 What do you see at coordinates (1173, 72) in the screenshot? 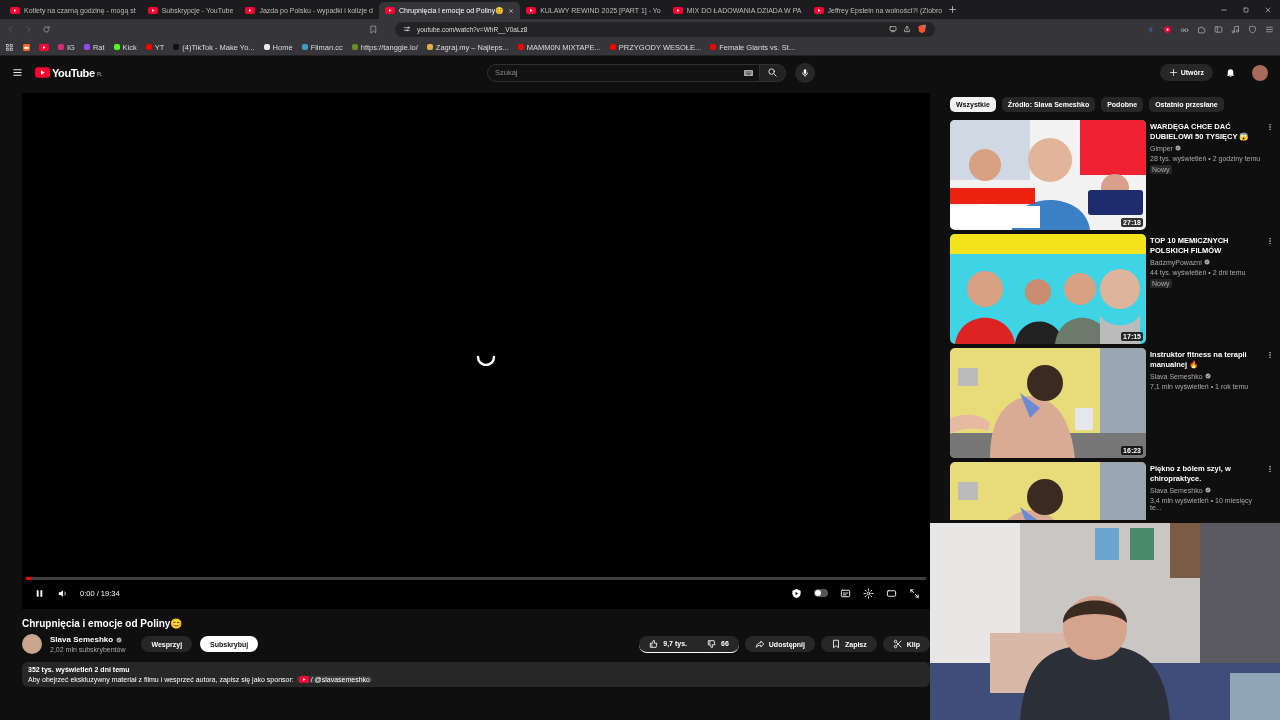
I see `plus-icon` at bounding box center [1173, 72].